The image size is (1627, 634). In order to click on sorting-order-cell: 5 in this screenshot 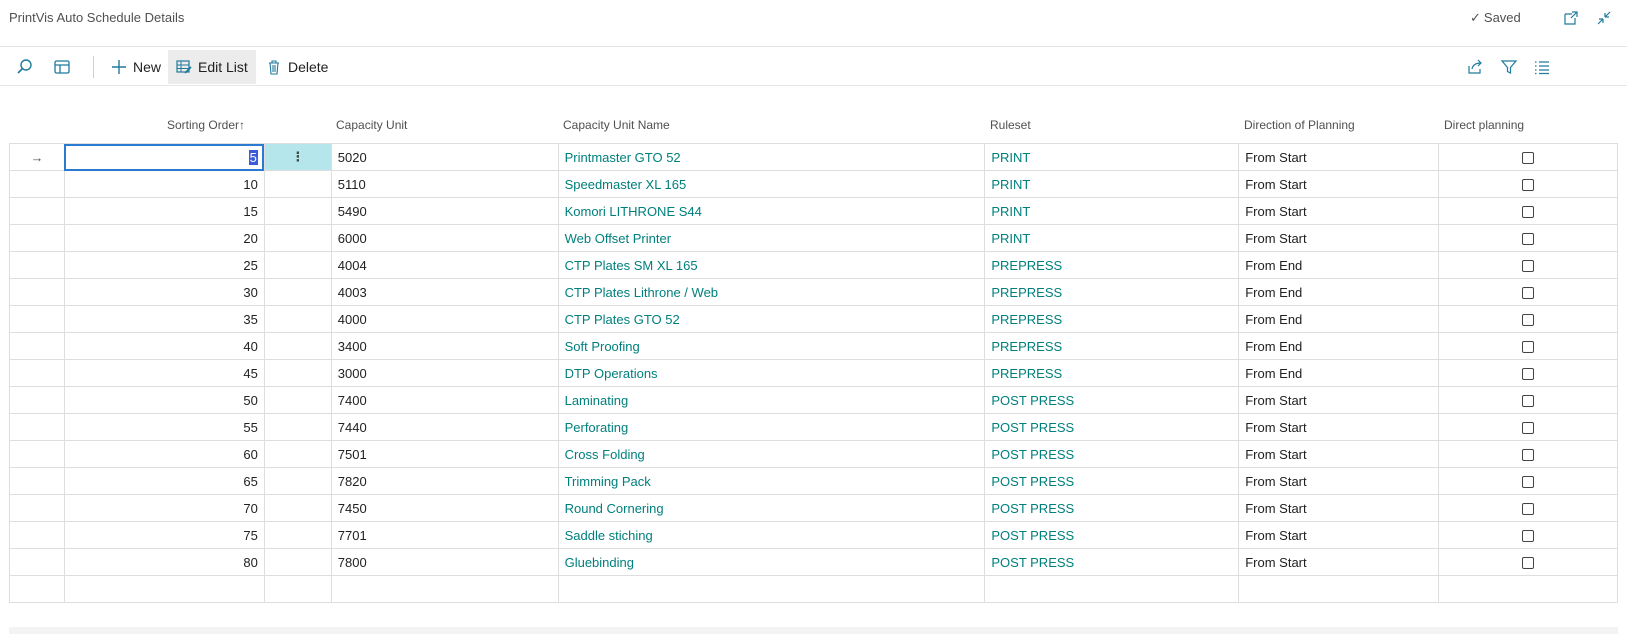, I will do `click(164, 157)`.